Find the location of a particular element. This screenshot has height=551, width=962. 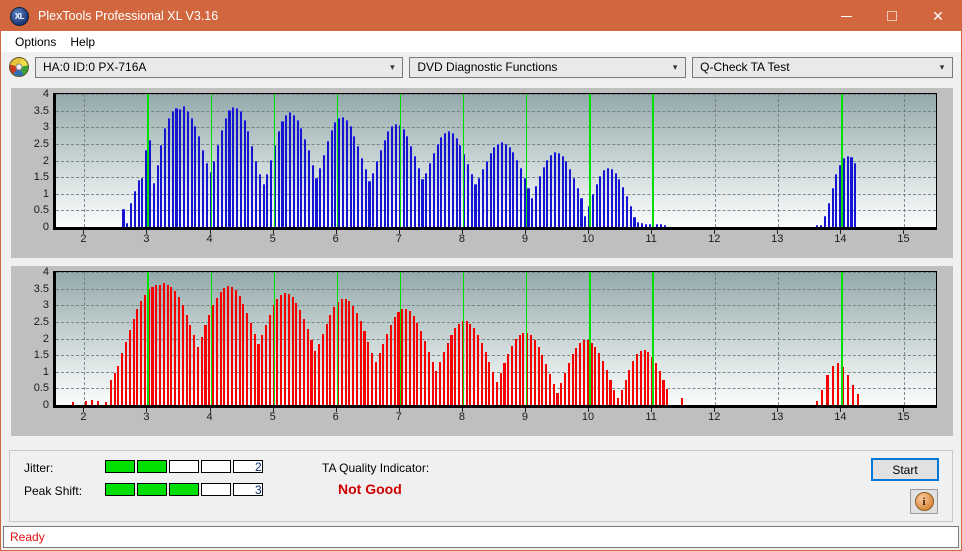

x-axis: 2 3 4 5 6 7 8 9 10 11 12 13 14 15 is located at coordinates (495, 240).